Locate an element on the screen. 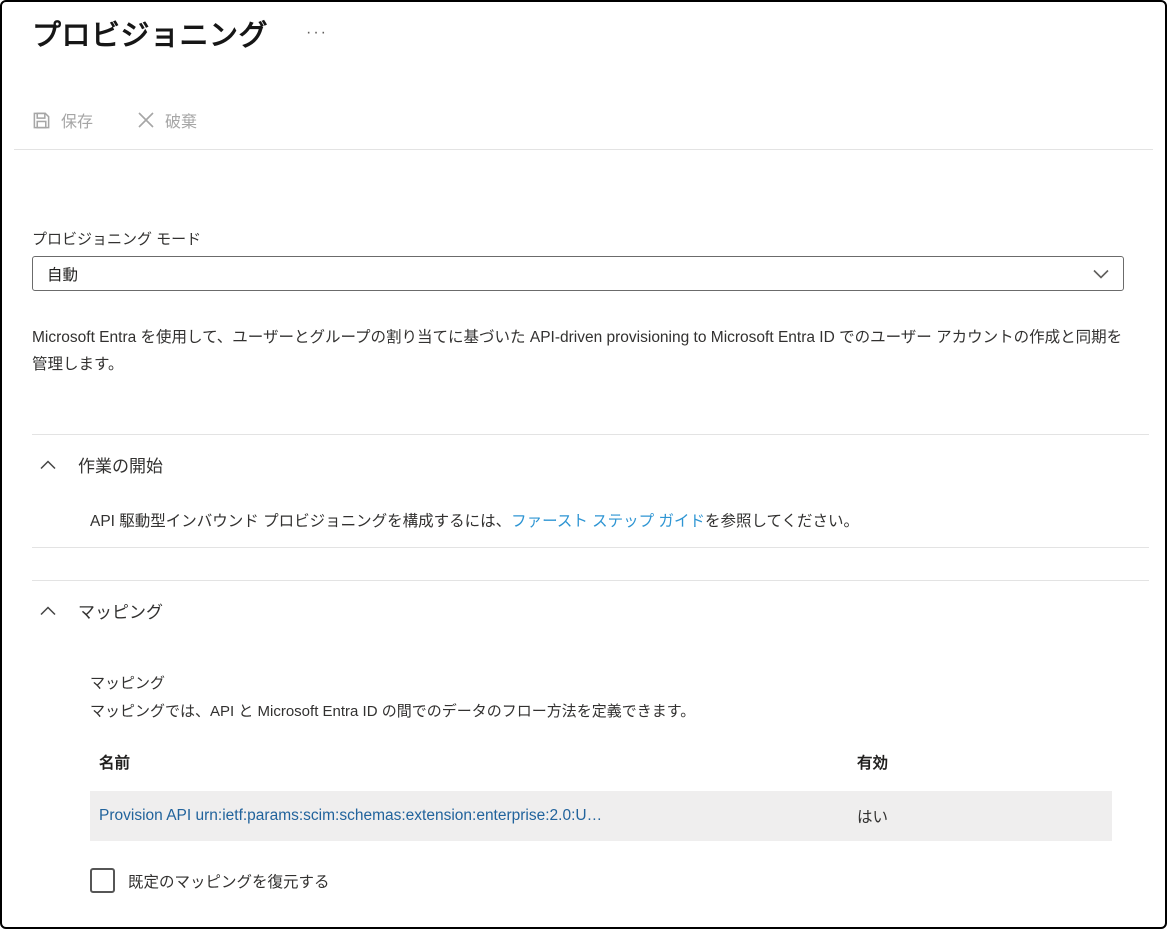 The image size is (1167, 929). getting-started-text-after: を参照してください。 is located at coordinates (782, 521).